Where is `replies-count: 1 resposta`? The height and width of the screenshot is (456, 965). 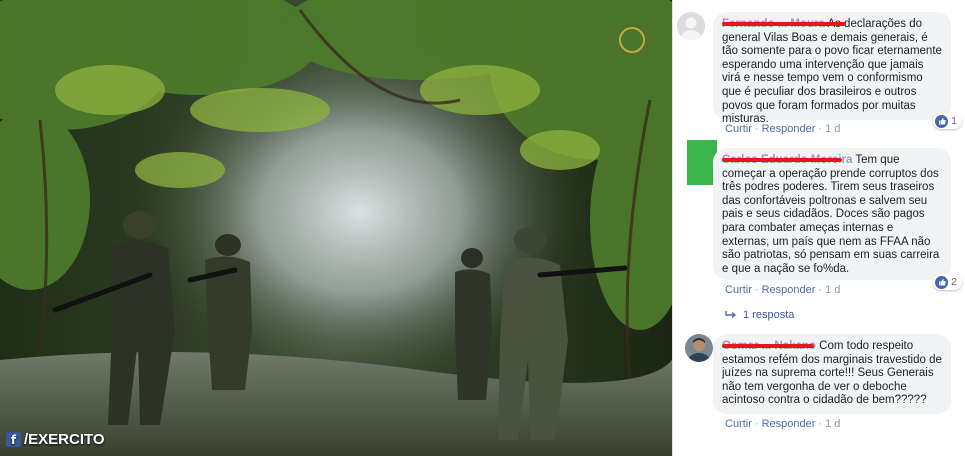
replies-count: 1 resposta is located at coordinates (769, 315).